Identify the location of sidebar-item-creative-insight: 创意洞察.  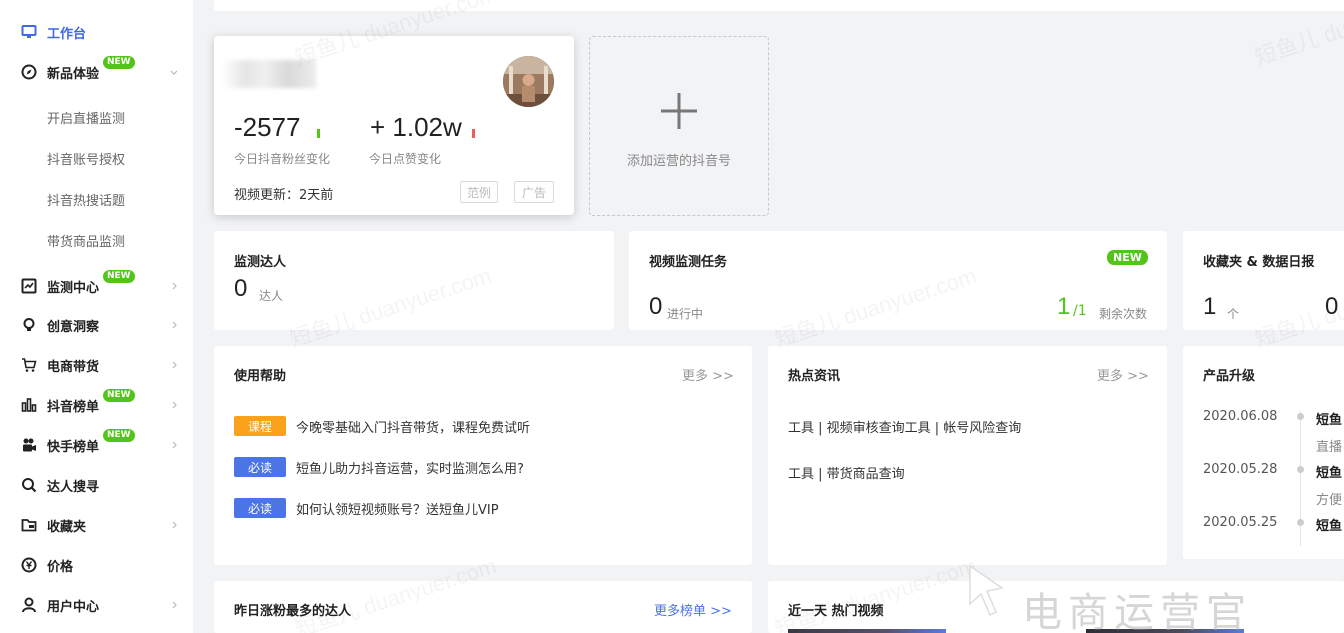
(96, 325).